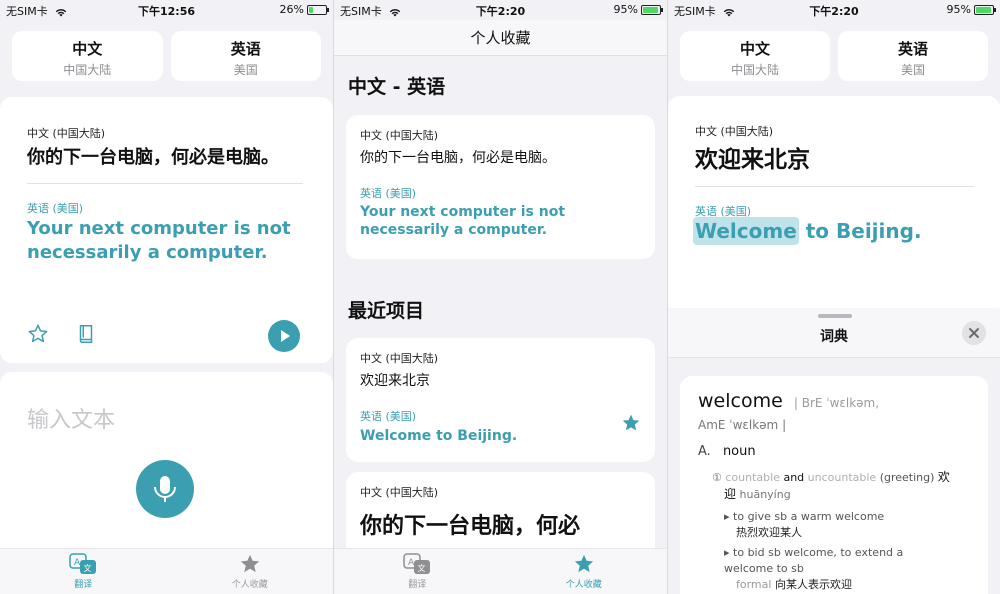  I want to click on part-of-speech: noun, so click(739, 451).